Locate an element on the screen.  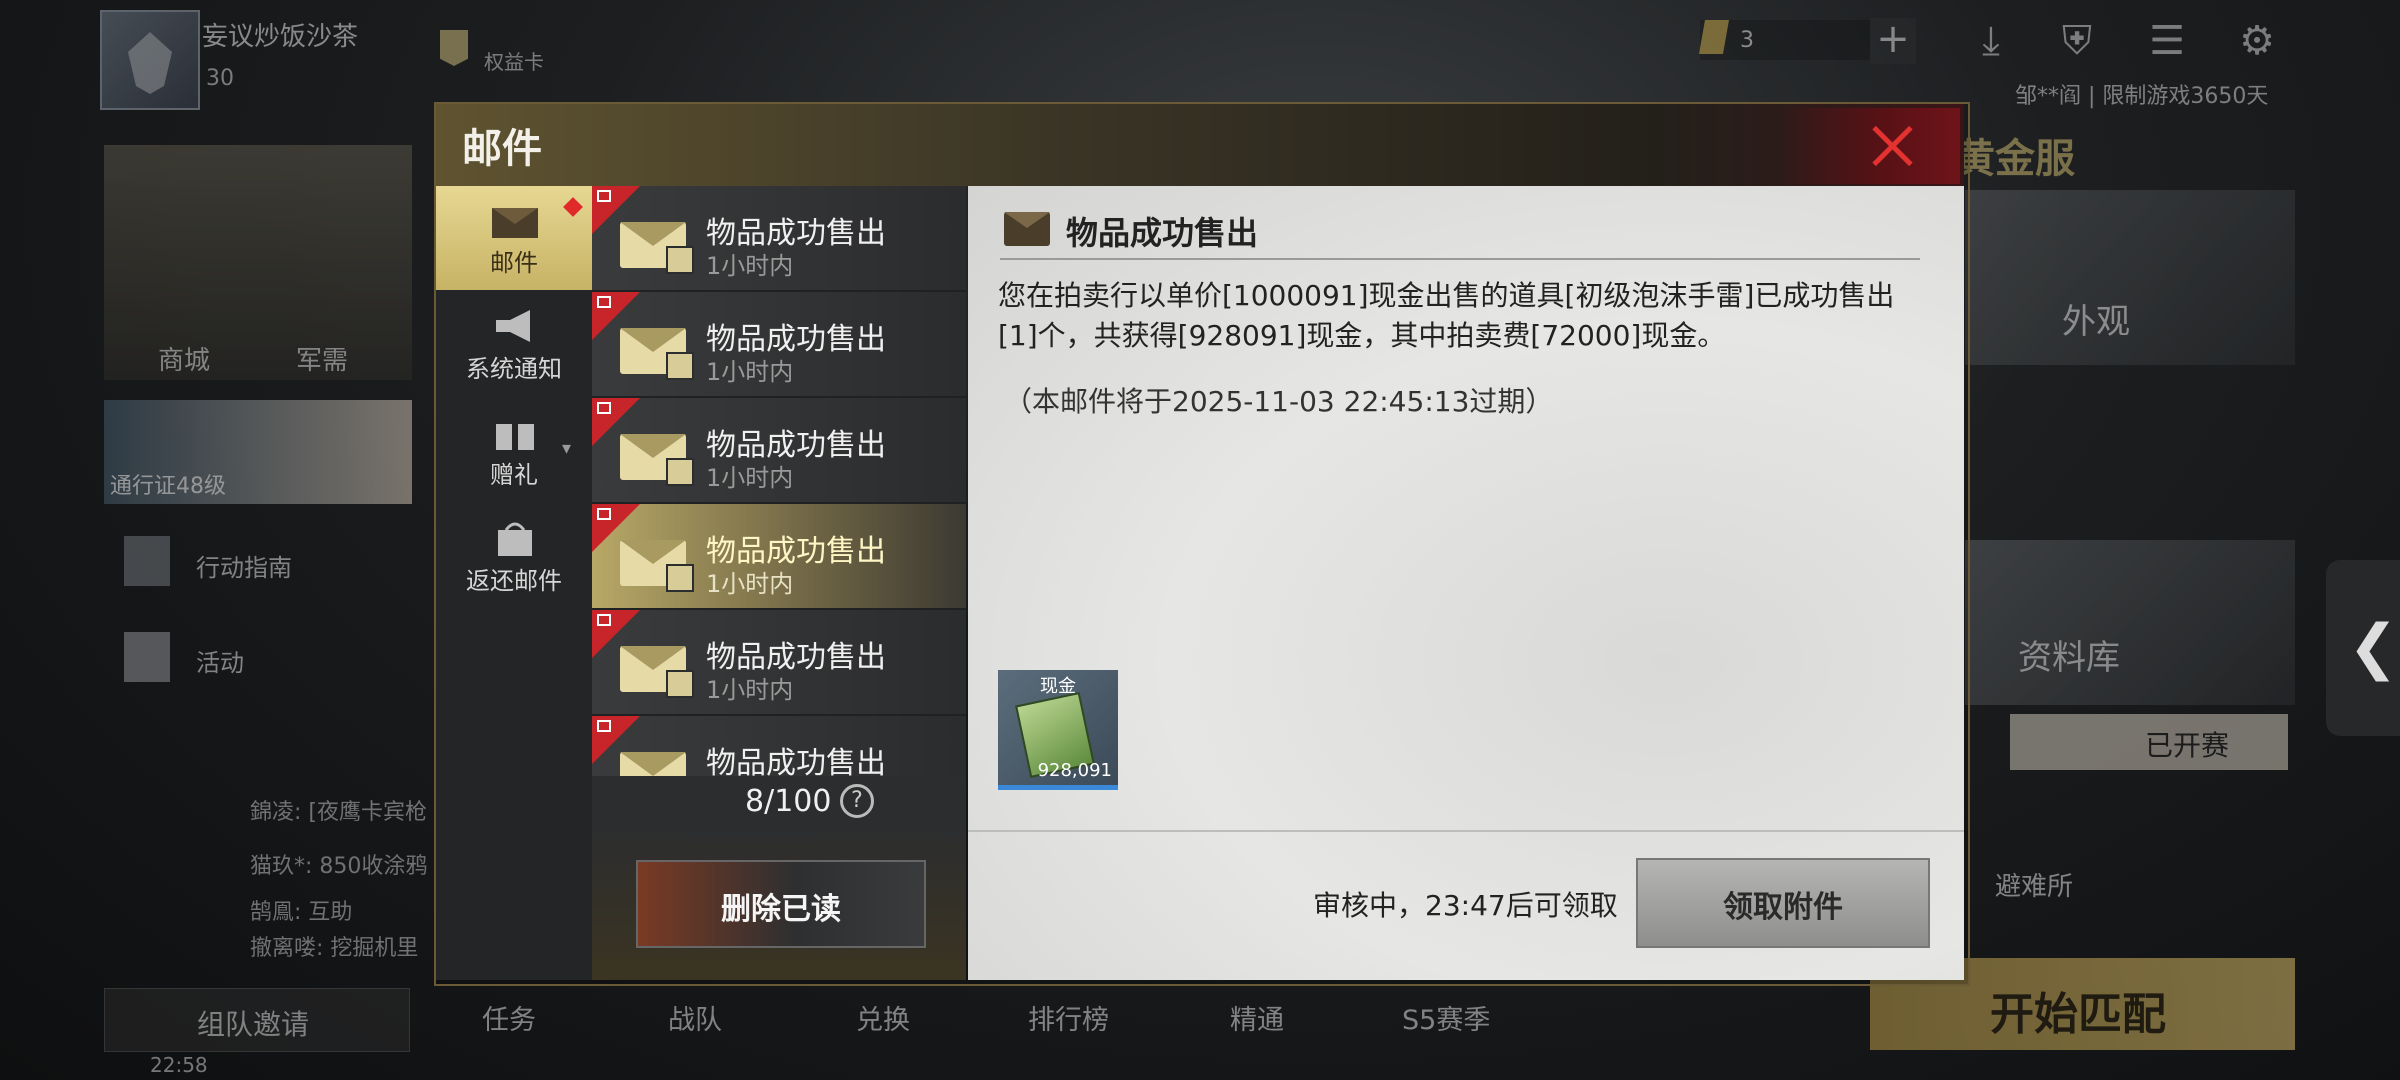
category-label: 赠礼 is located at coordinates (514, 475).